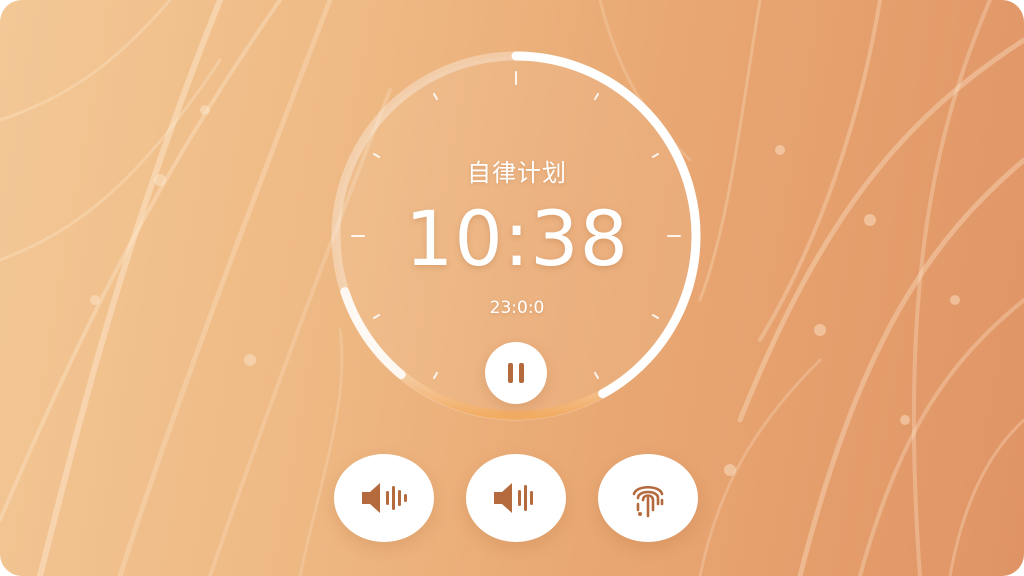 Image resolution: width=1024 pixels, height=576 pixels. What do you see at coordinates (517, 173) in the screenshot?
I see `timer-title: 自律计划` at bounding box center [517, 173].